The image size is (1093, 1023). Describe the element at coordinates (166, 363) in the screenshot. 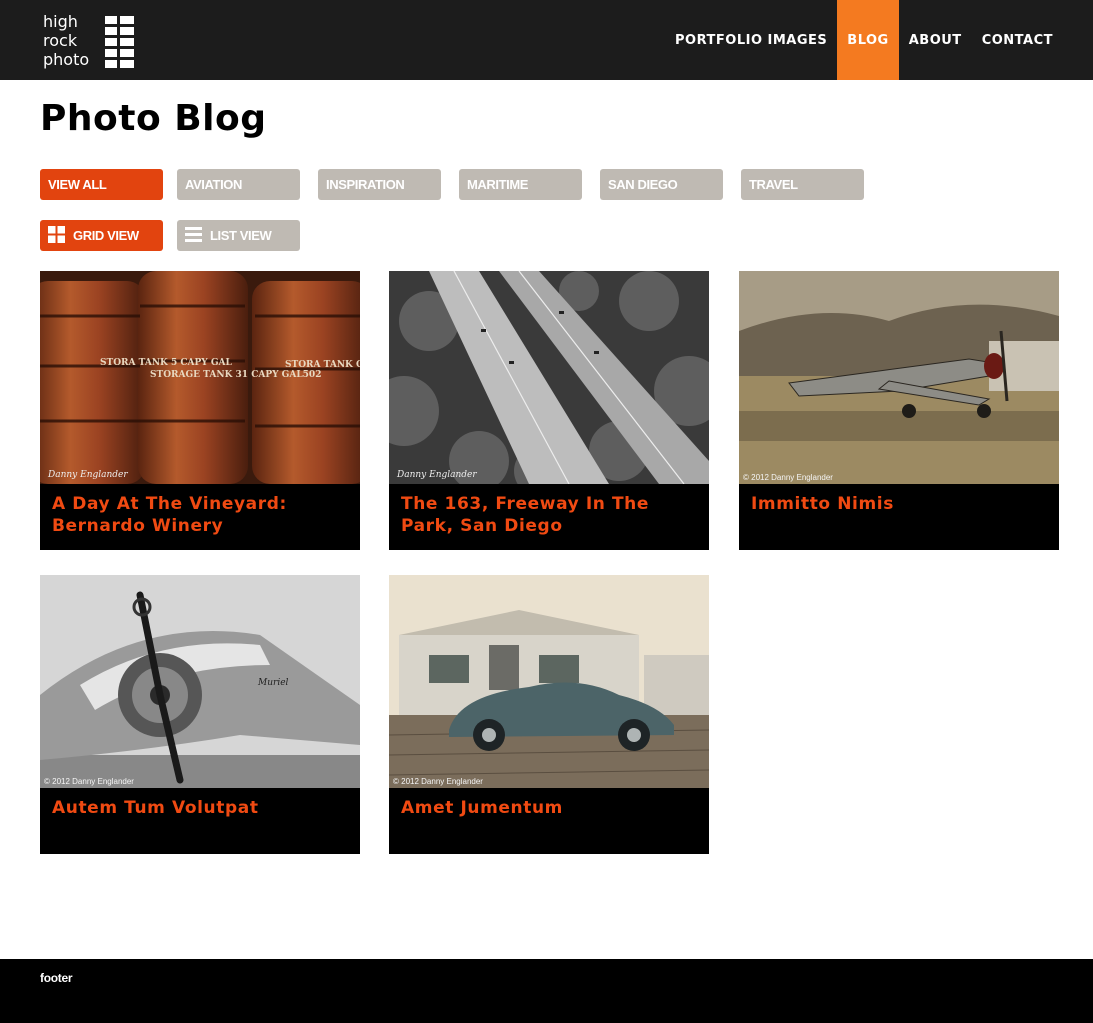

I see `tank-1-text: STORA TANK 5 CAPY GAL` at that location.